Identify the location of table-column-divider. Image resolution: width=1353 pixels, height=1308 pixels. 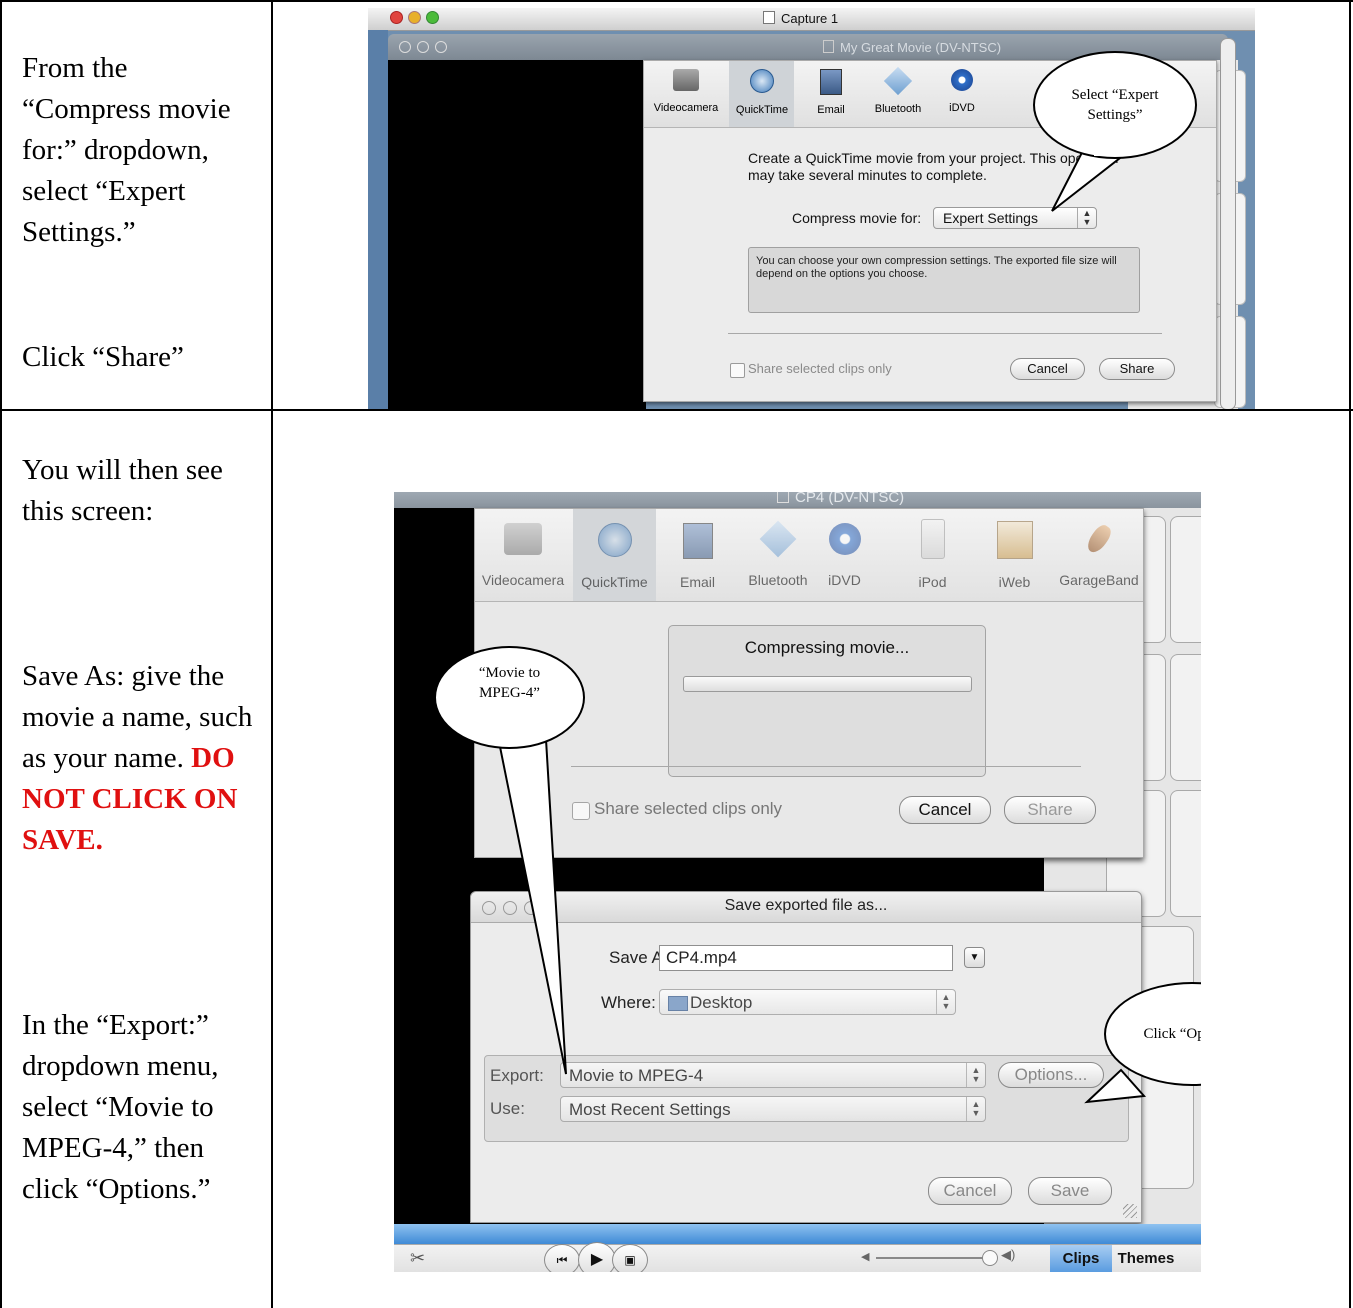
(272, 654).